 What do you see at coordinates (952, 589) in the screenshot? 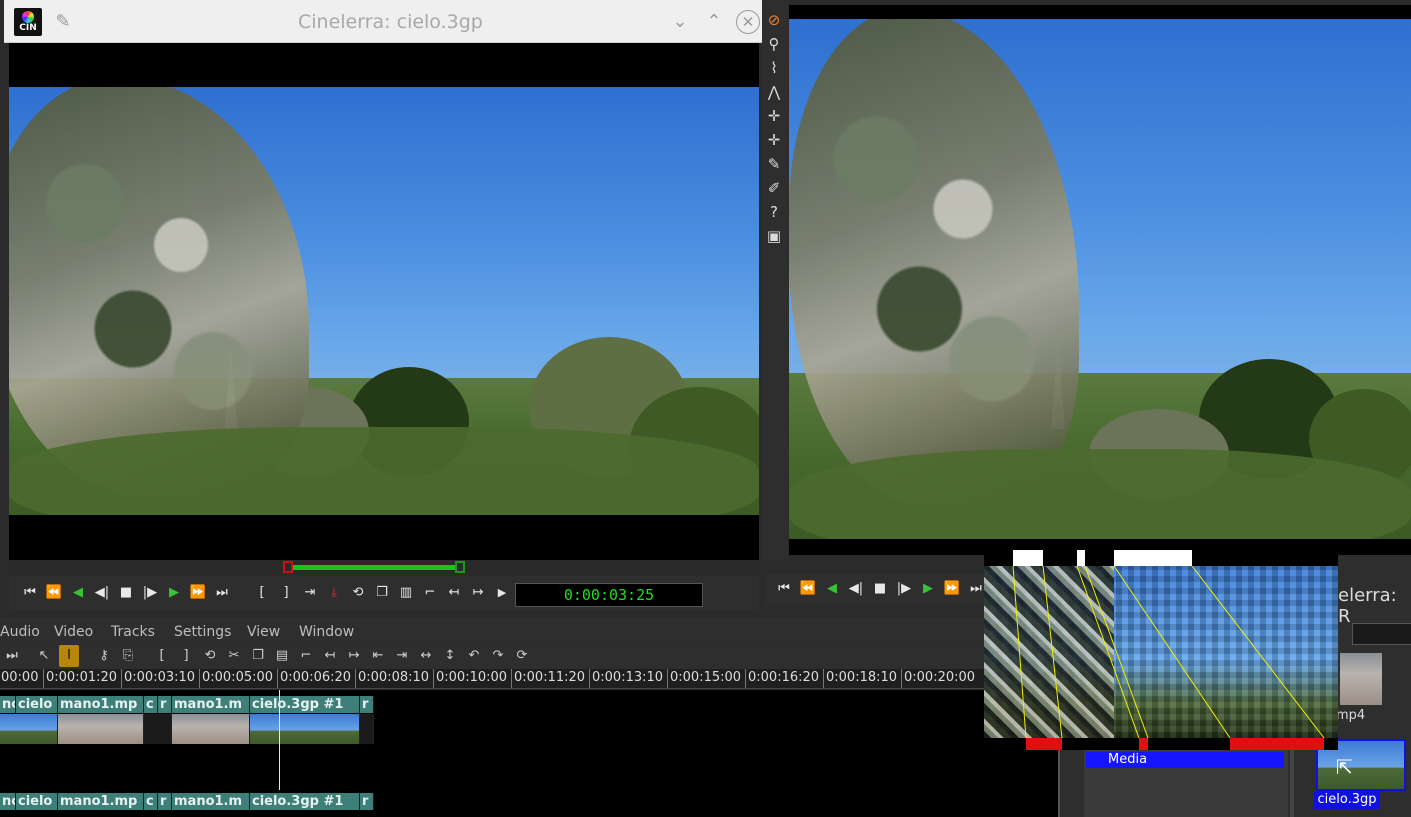
I see `compositor-fast-forward-icon: ⏩` at bounding box center [952, 589].